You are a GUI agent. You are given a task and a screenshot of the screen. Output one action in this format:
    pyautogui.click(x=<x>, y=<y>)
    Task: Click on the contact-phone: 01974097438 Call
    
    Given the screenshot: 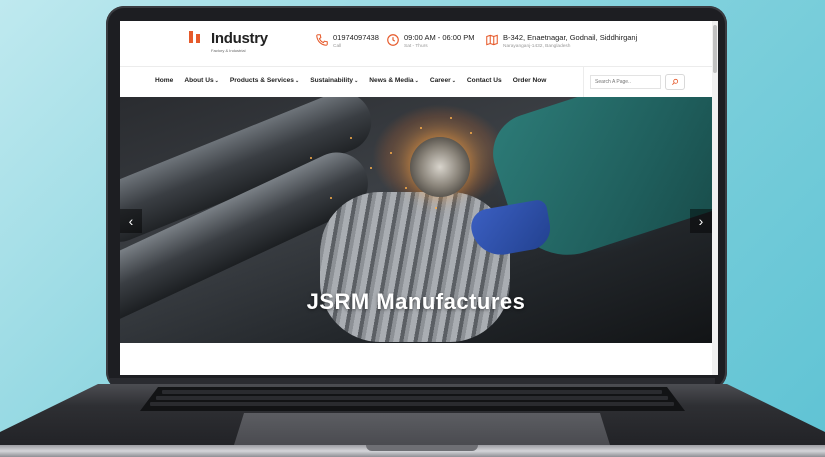 What is the action you would take?
    pyautogui.click(x=347, y=41)
    